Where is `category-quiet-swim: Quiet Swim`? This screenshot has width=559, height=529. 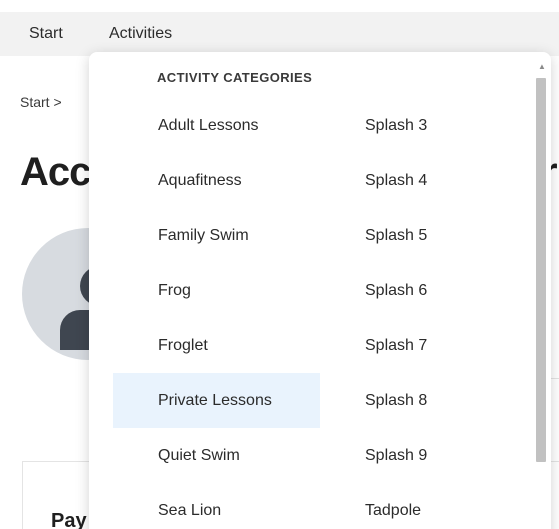
category-quiet-swim: Quiet Swim is located at coordinates (216, 455).